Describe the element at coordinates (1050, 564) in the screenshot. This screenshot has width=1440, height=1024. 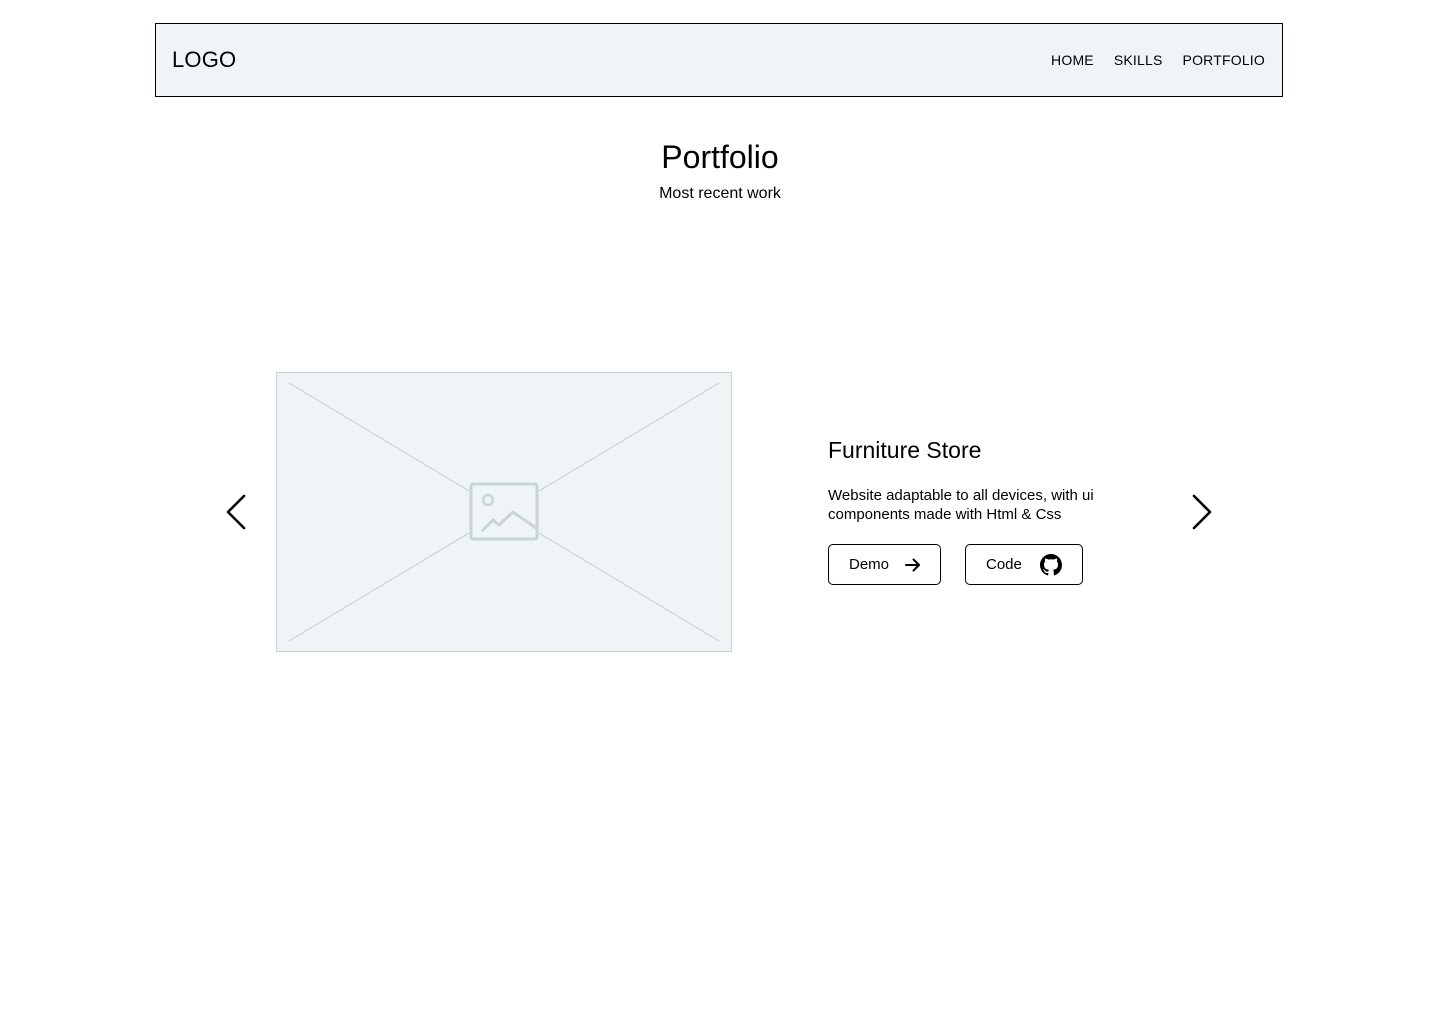
I see `github-icon` at that location.